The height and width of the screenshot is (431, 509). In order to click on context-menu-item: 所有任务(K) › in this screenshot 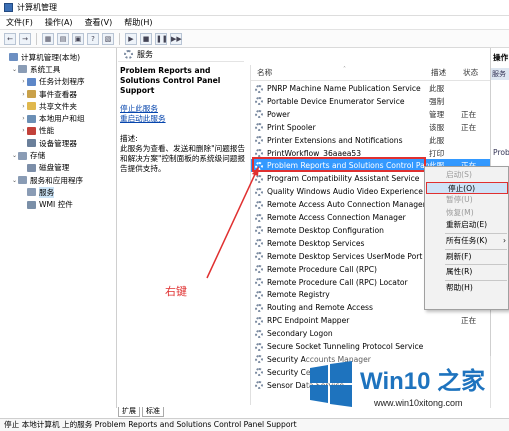, I will do `click(467, 241)`.